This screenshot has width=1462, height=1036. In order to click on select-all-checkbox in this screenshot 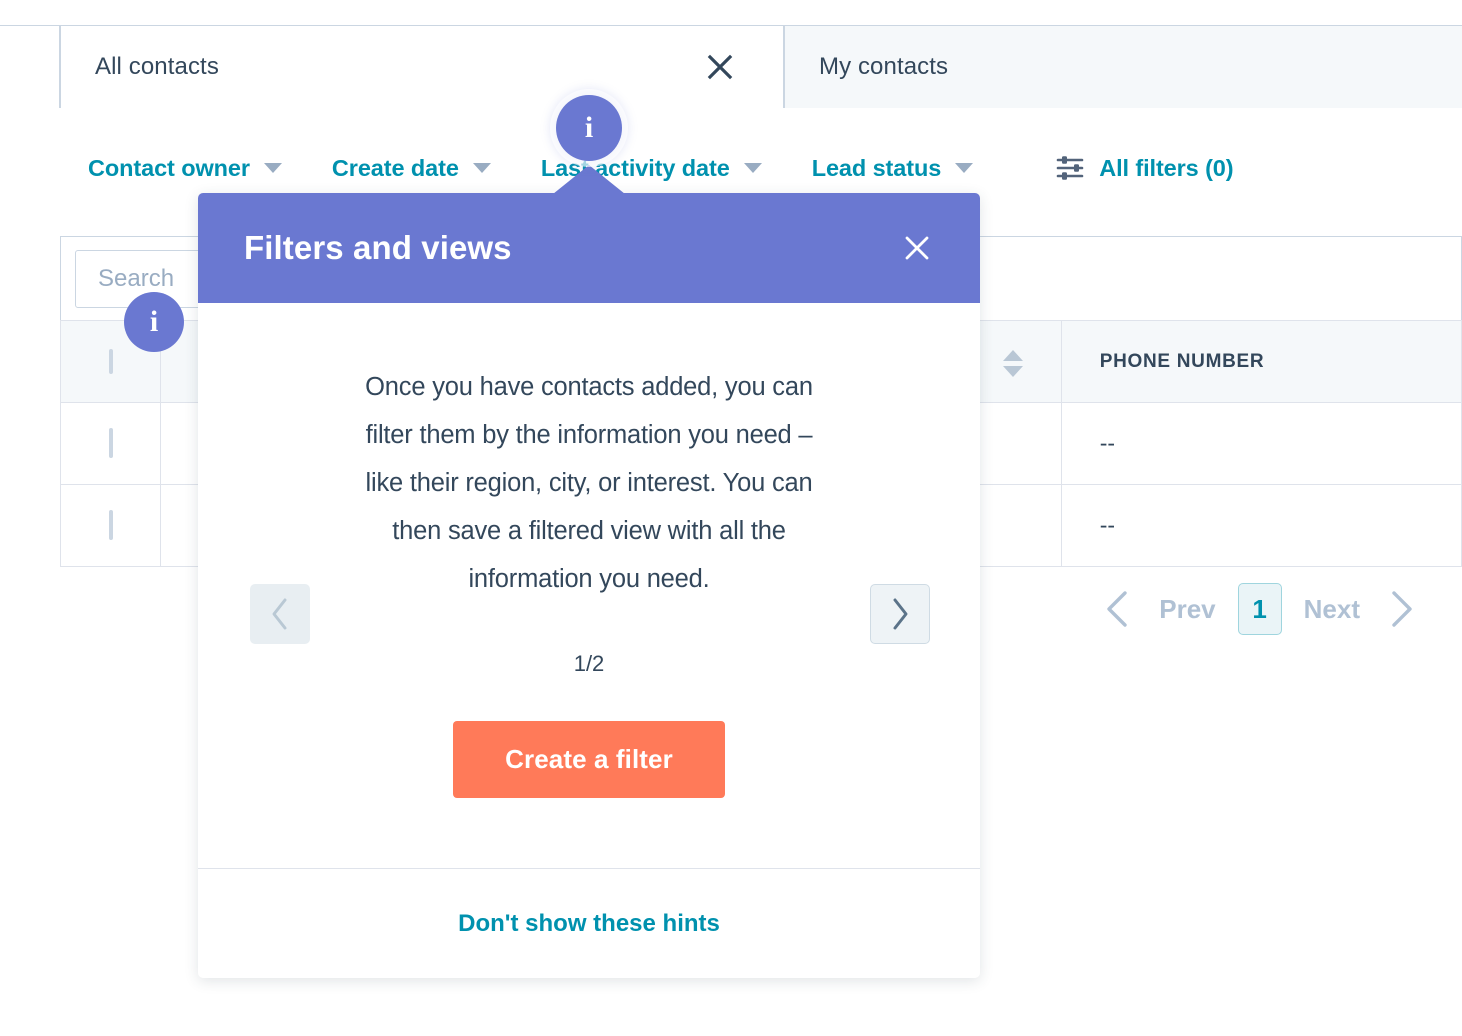, I will do `click(111, 361)`.